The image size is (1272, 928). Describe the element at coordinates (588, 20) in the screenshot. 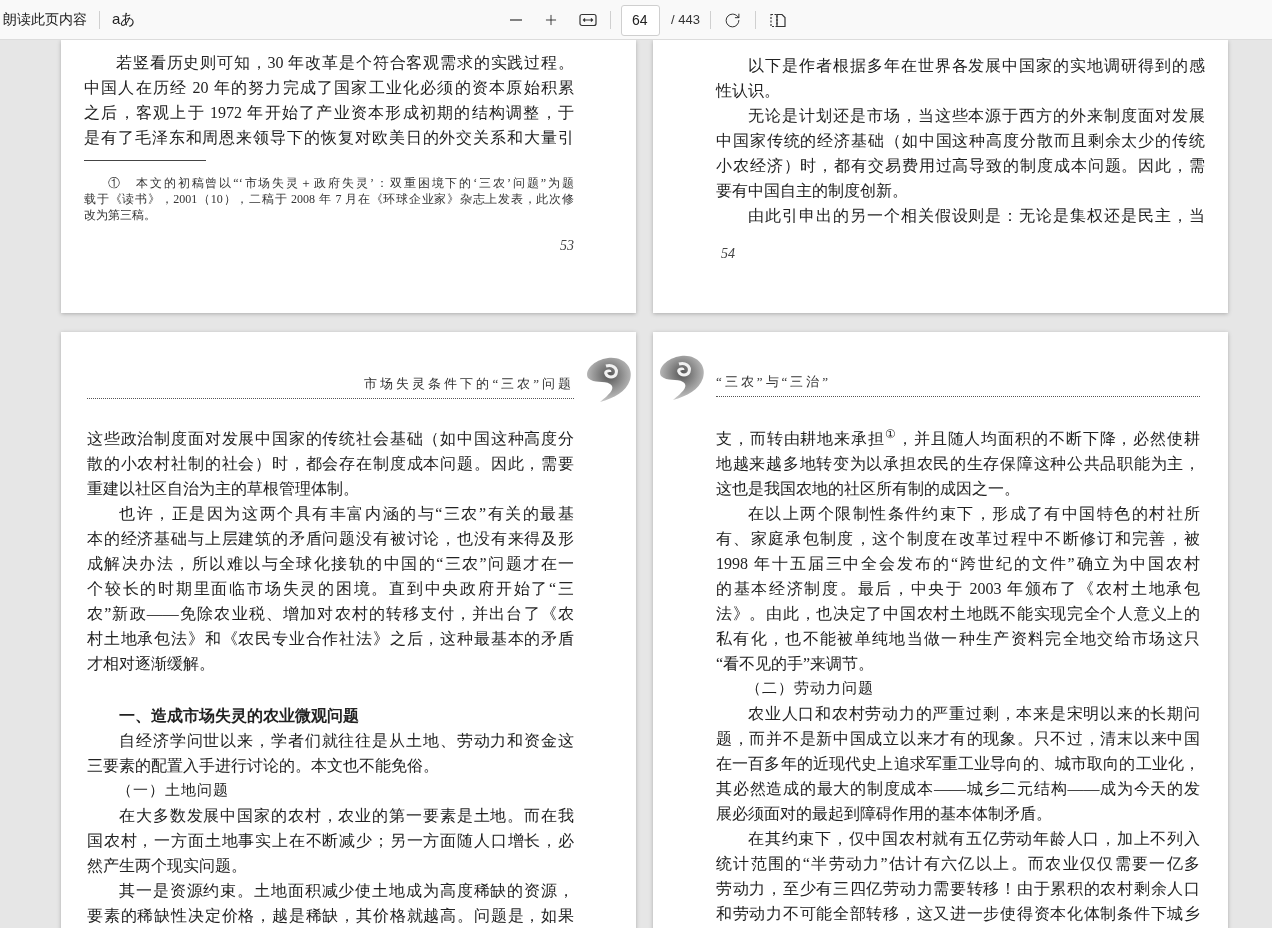

I see `fit-width-icon` at that location.